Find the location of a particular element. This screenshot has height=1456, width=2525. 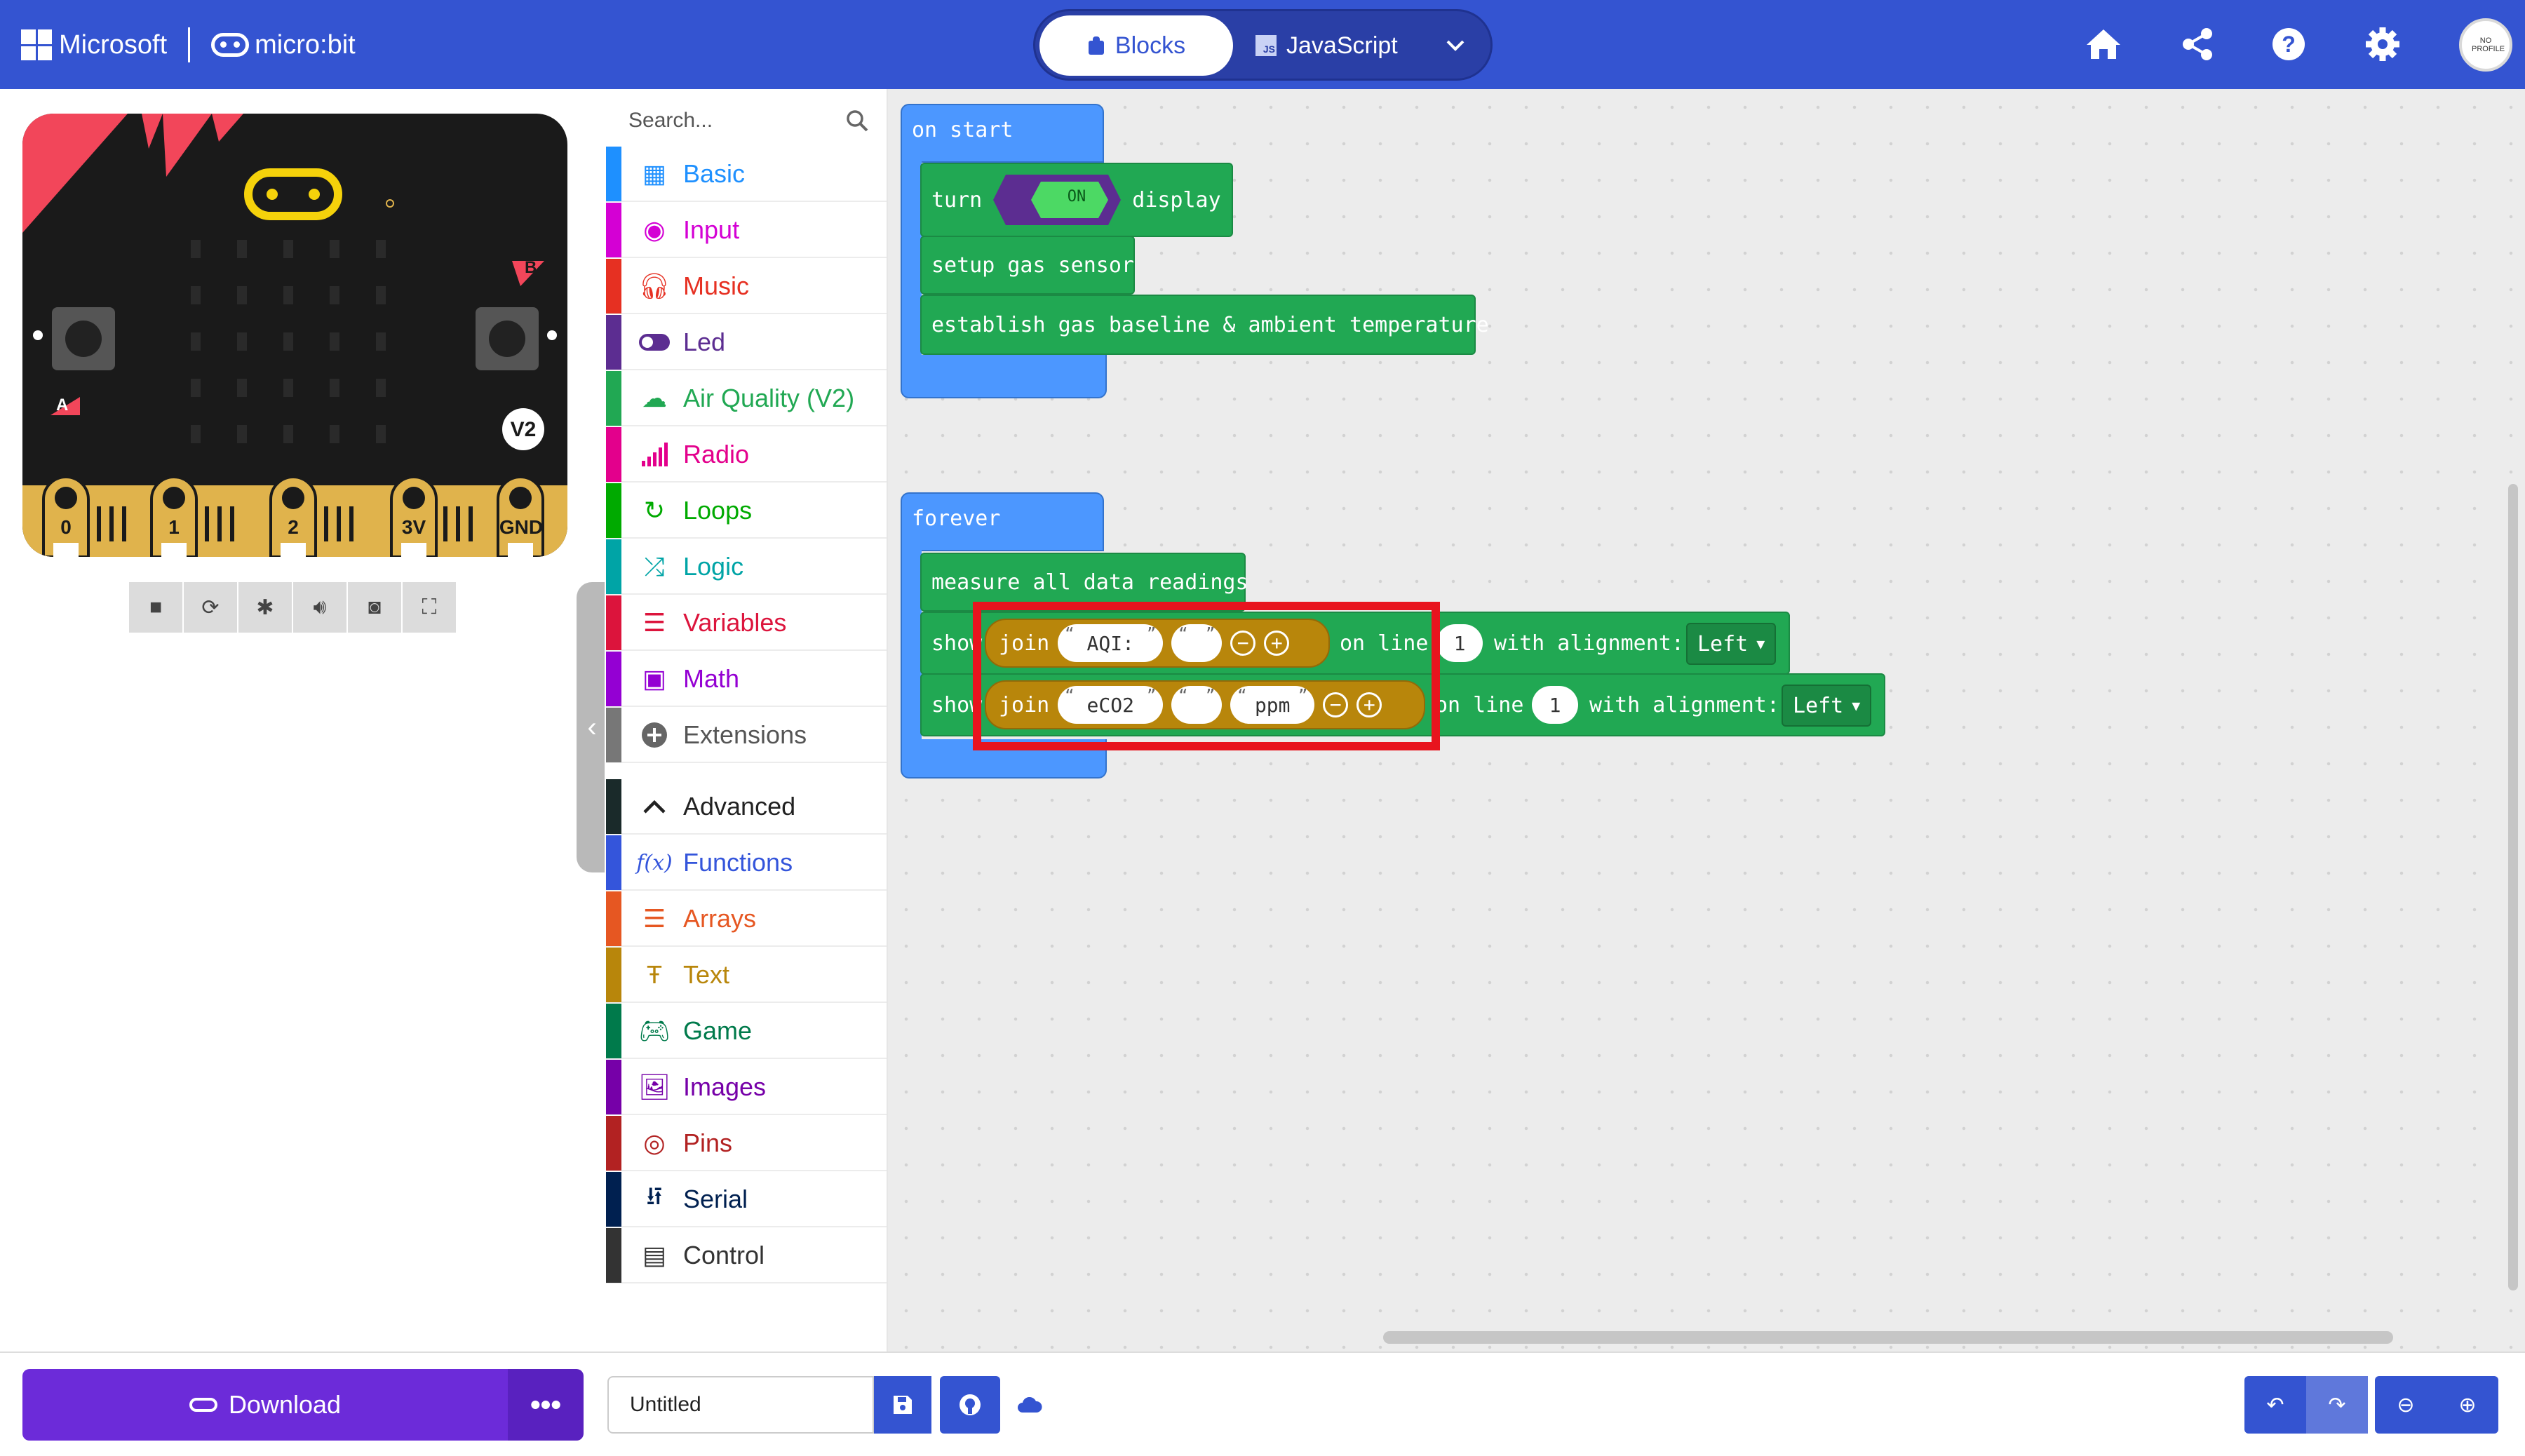

category-label: Advanced is located at coordinates (739, 806).